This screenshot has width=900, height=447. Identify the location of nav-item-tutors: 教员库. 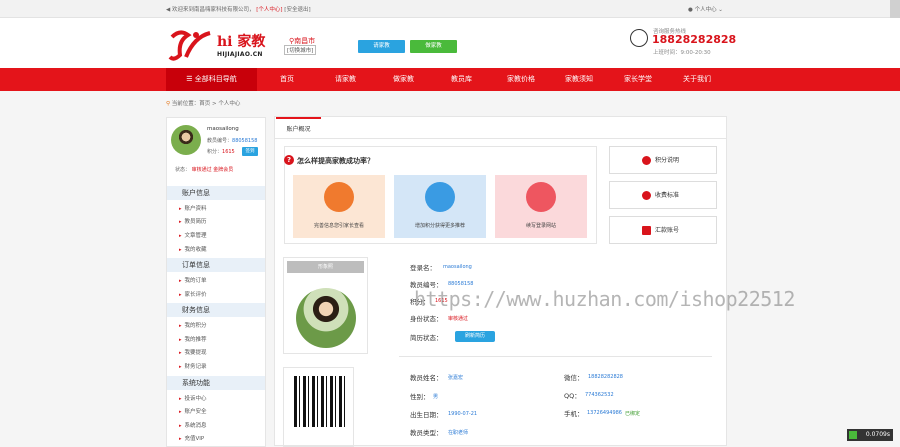
(461, 79).